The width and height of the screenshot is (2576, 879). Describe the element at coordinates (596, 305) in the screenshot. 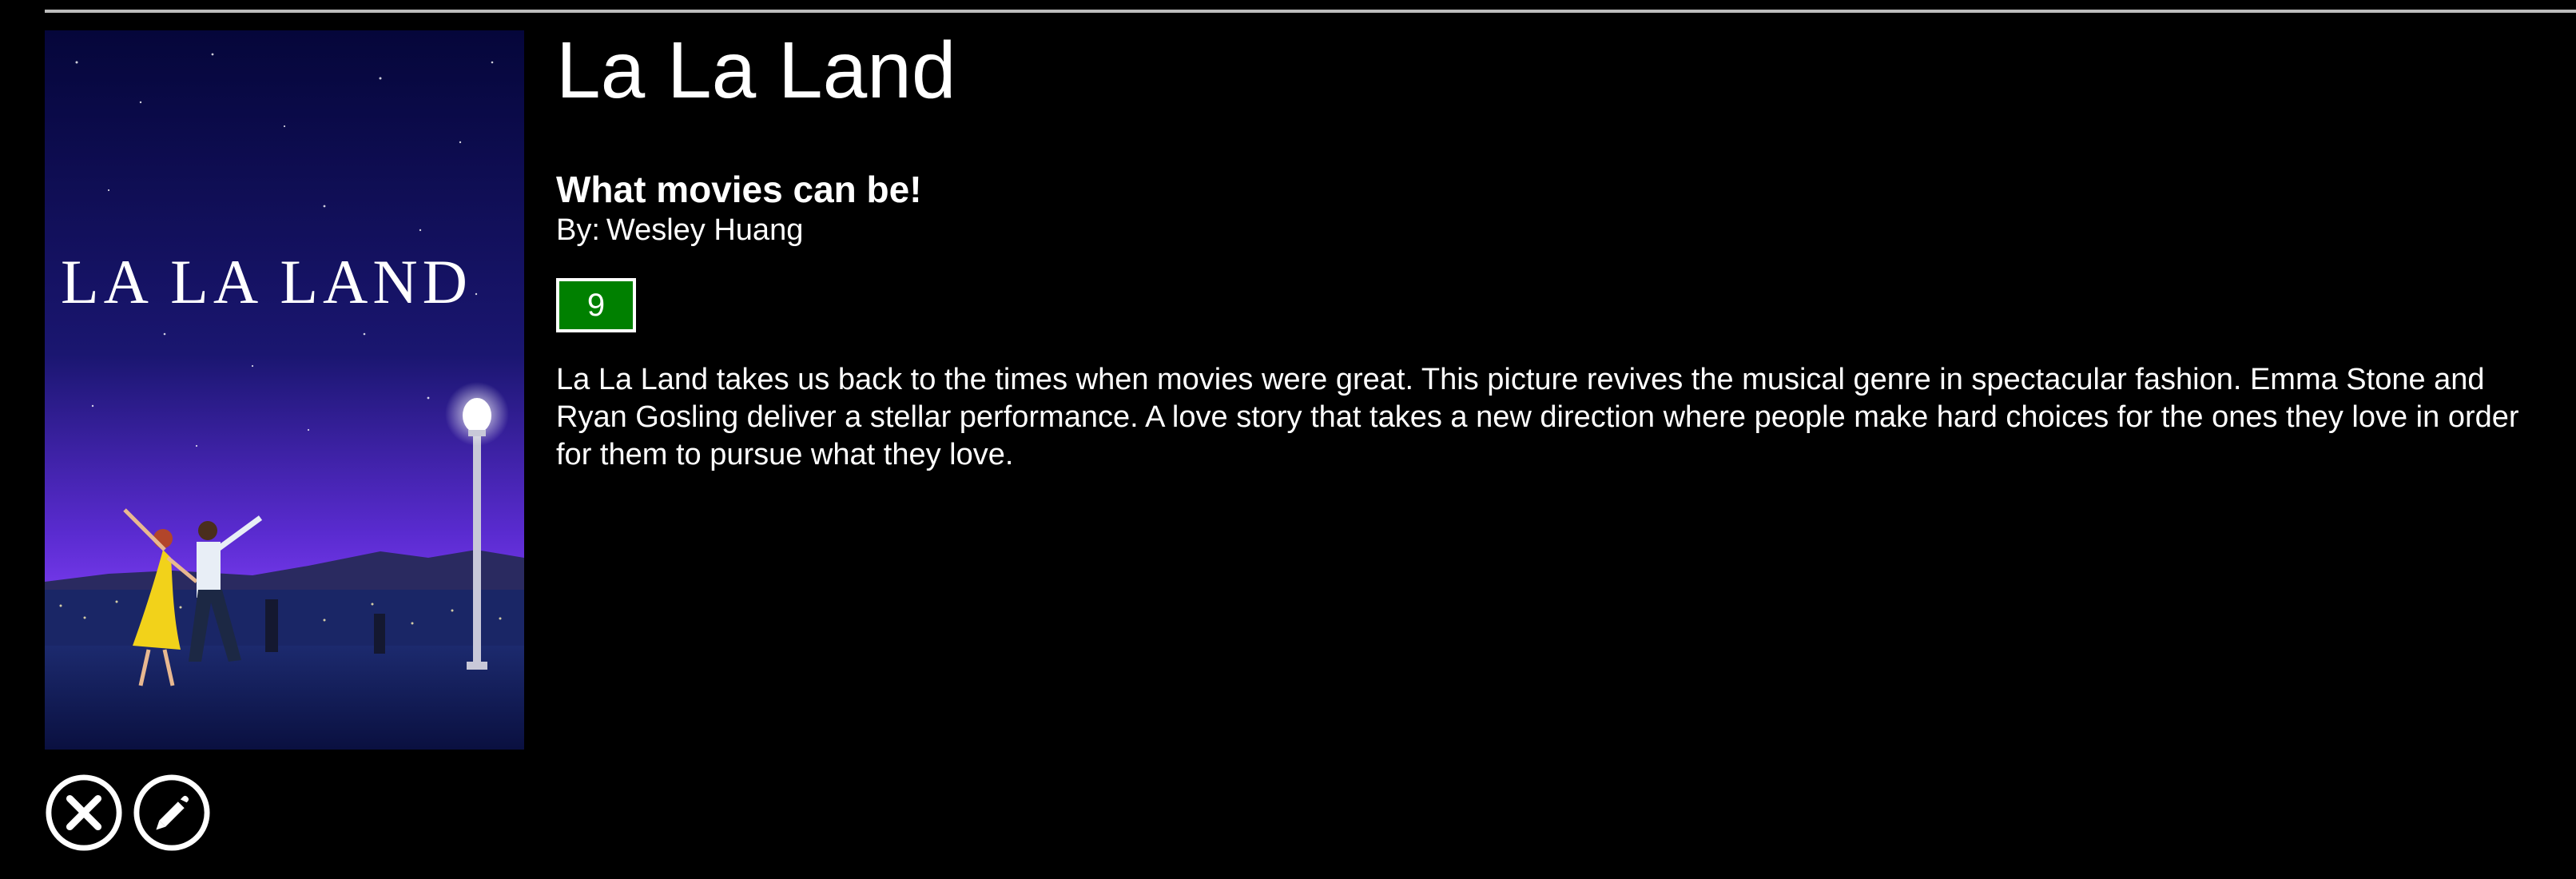

I see `score-badge: 9` at that location.